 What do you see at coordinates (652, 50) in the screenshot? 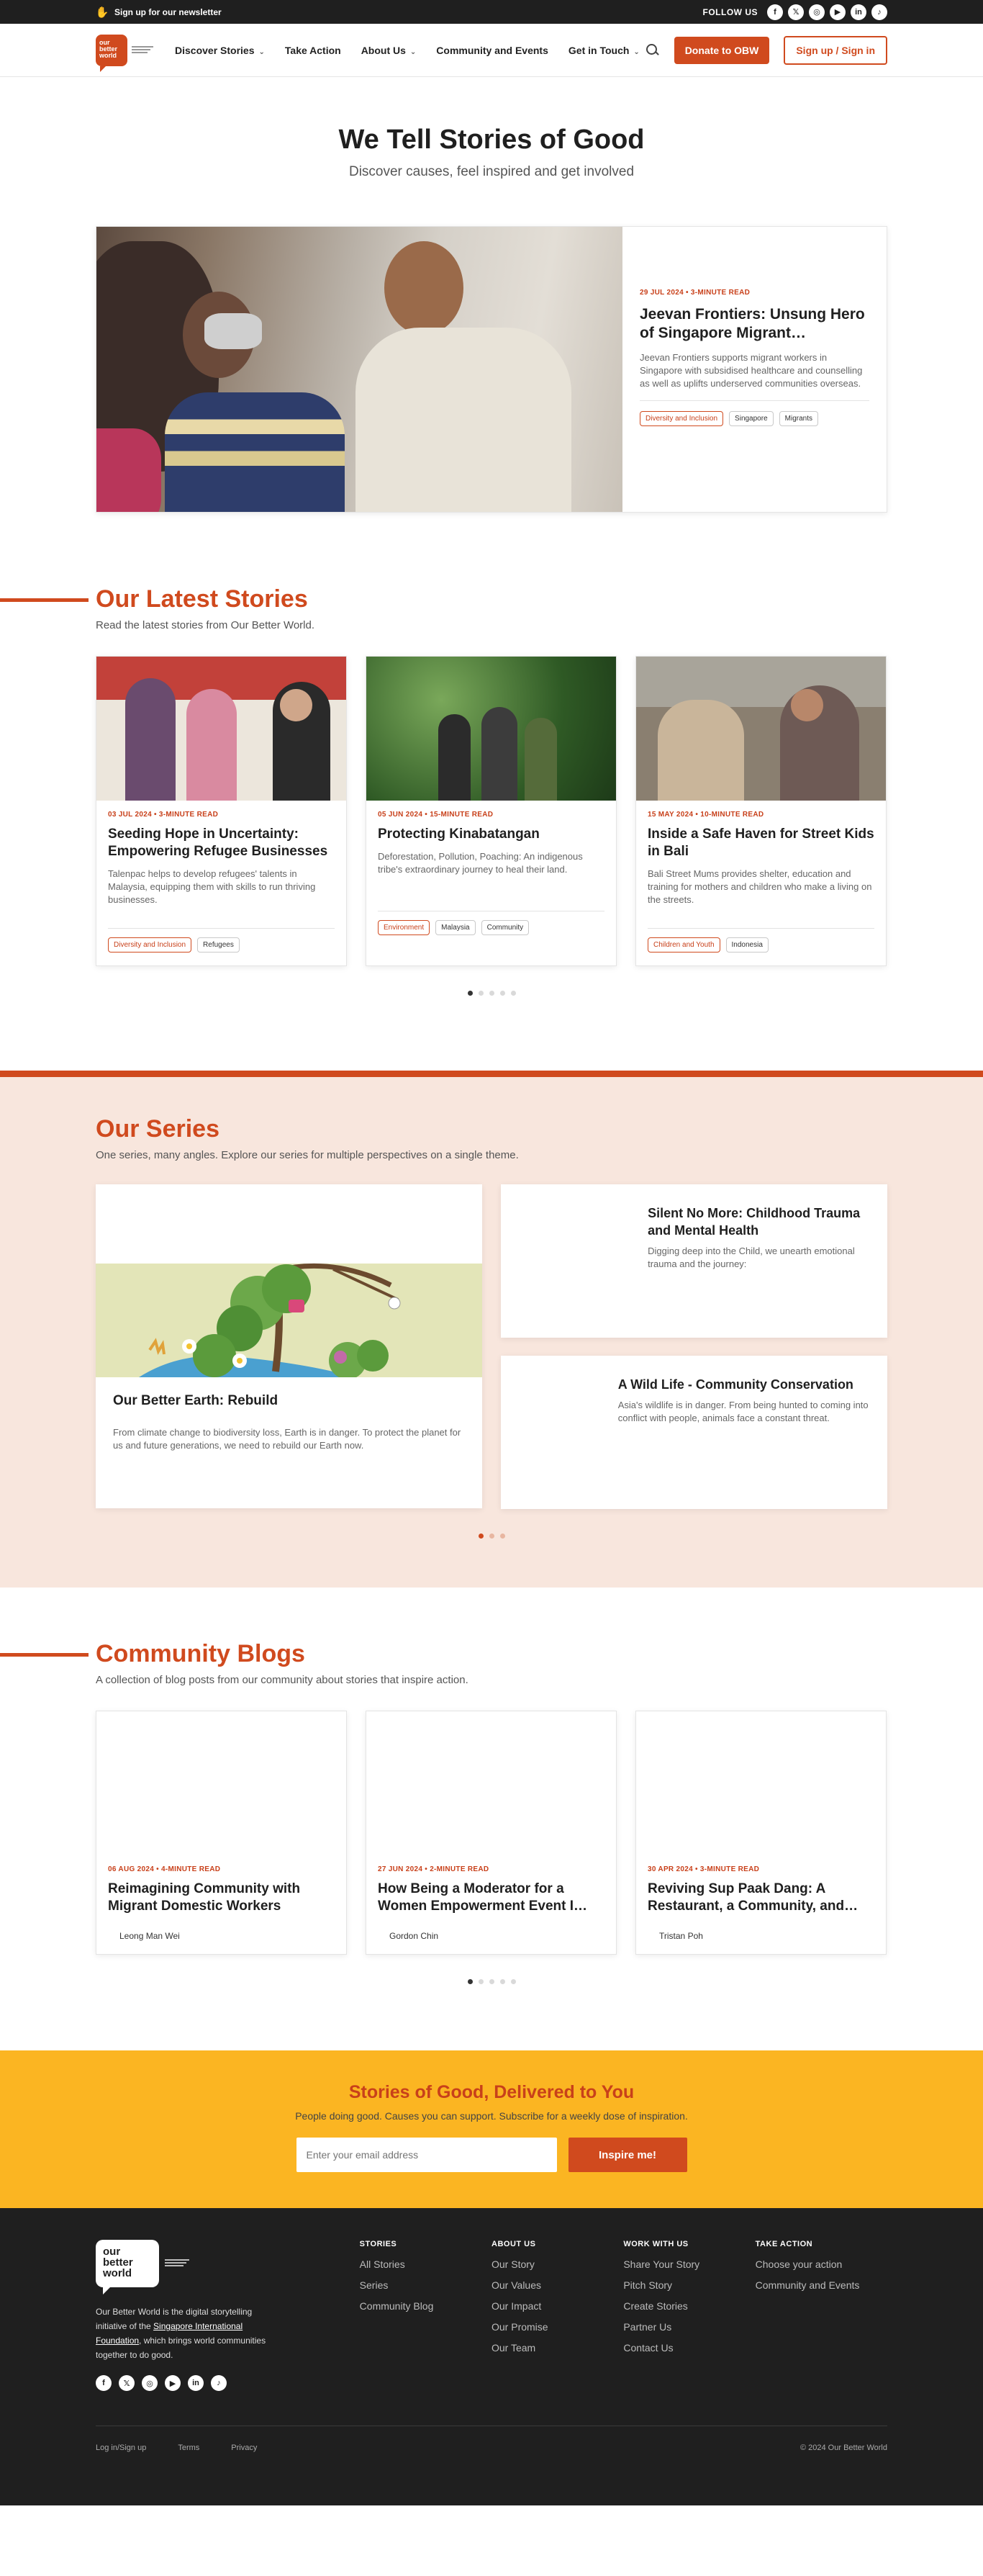
I see `search-icon` at bounding box center [652, 50].